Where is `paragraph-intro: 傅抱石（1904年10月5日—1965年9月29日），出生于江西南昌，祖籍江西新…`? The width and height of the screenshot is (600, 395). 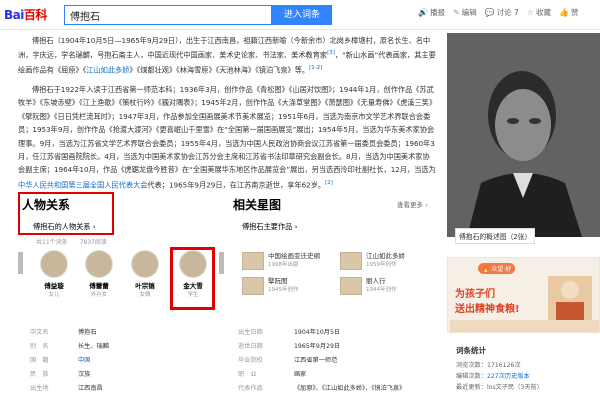 paragraph-intro: 傅抱石（1904年10月5日—1965年9月29日），出生于江西南昌，祖籍江西新… is located at coordinates (227, 55).